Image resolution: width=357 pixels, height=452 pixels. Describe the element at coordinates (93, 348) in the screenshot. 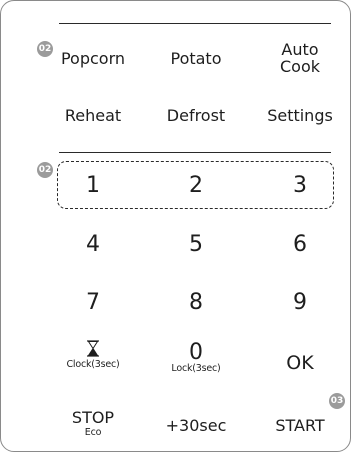

I see `hourglass-icon` at that location.